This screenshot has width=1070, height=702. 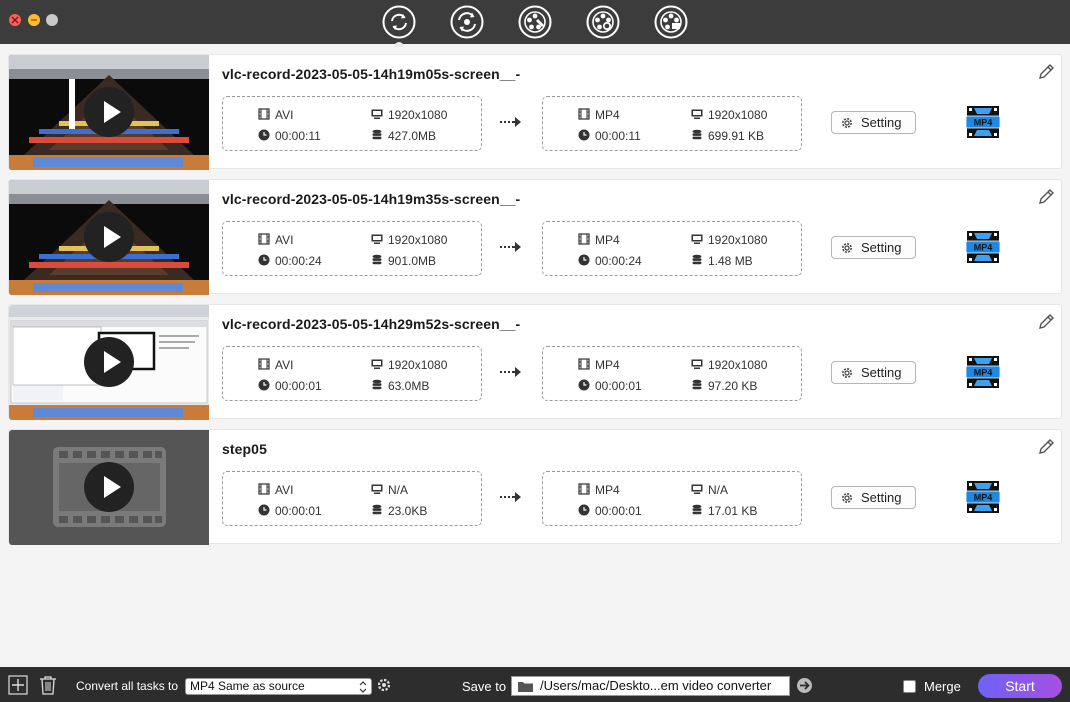 What do you see at coordinates (733, 511) in the screenshot?
I see `output-size: 17.01 KB` at bounding box center [733, 511].